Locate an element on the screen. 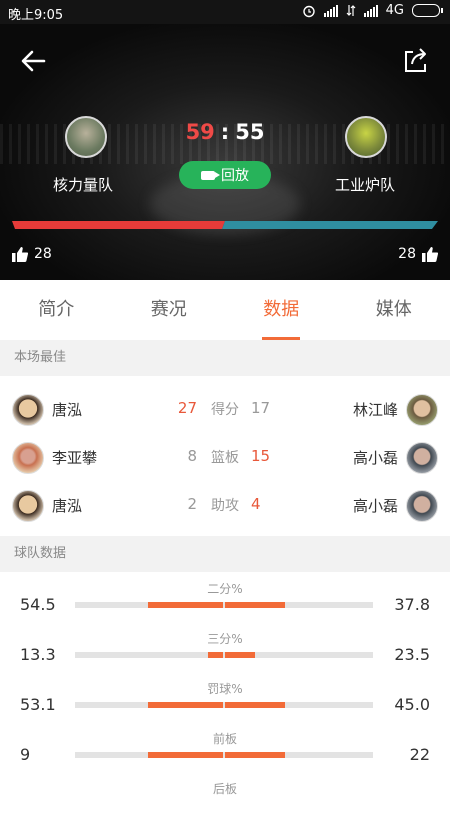  away-stat-value: 22 is located at coordinates (420, 754).